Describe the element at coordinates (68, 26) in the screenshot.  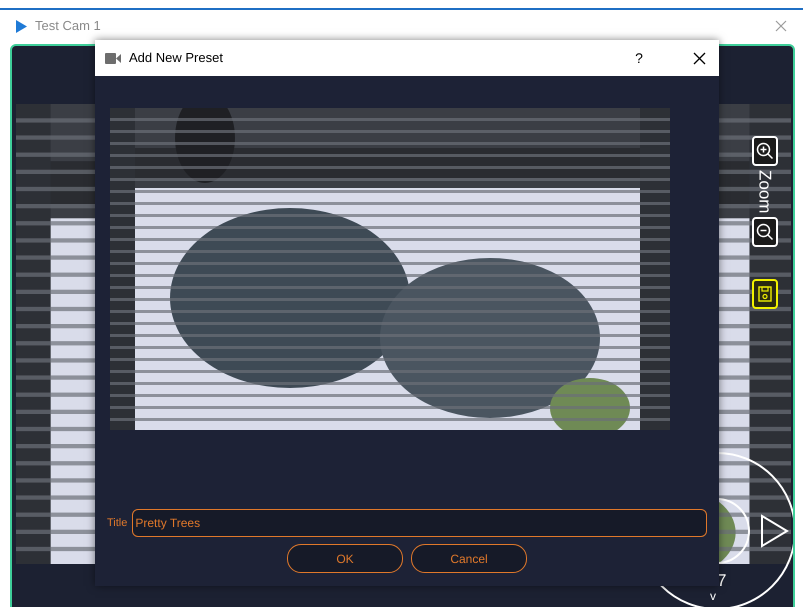
I see `window-title: Test Cam 1` at that location.